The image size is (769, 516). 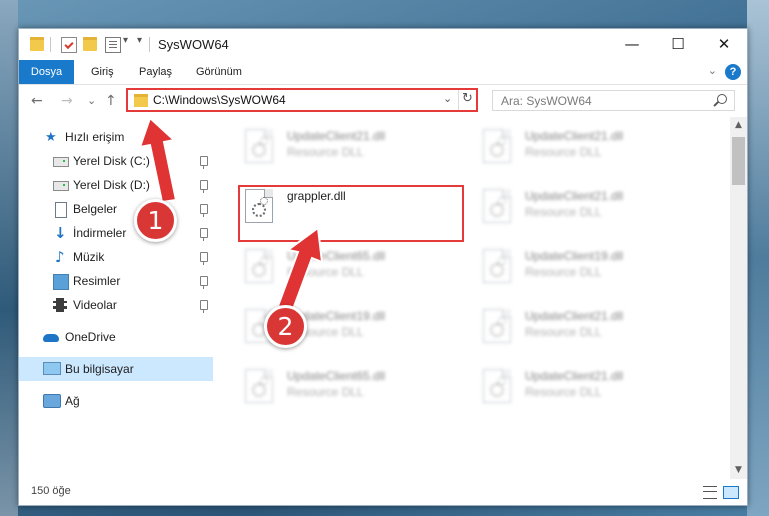 I want to click on drive-icon, so click(x=61, y=162).